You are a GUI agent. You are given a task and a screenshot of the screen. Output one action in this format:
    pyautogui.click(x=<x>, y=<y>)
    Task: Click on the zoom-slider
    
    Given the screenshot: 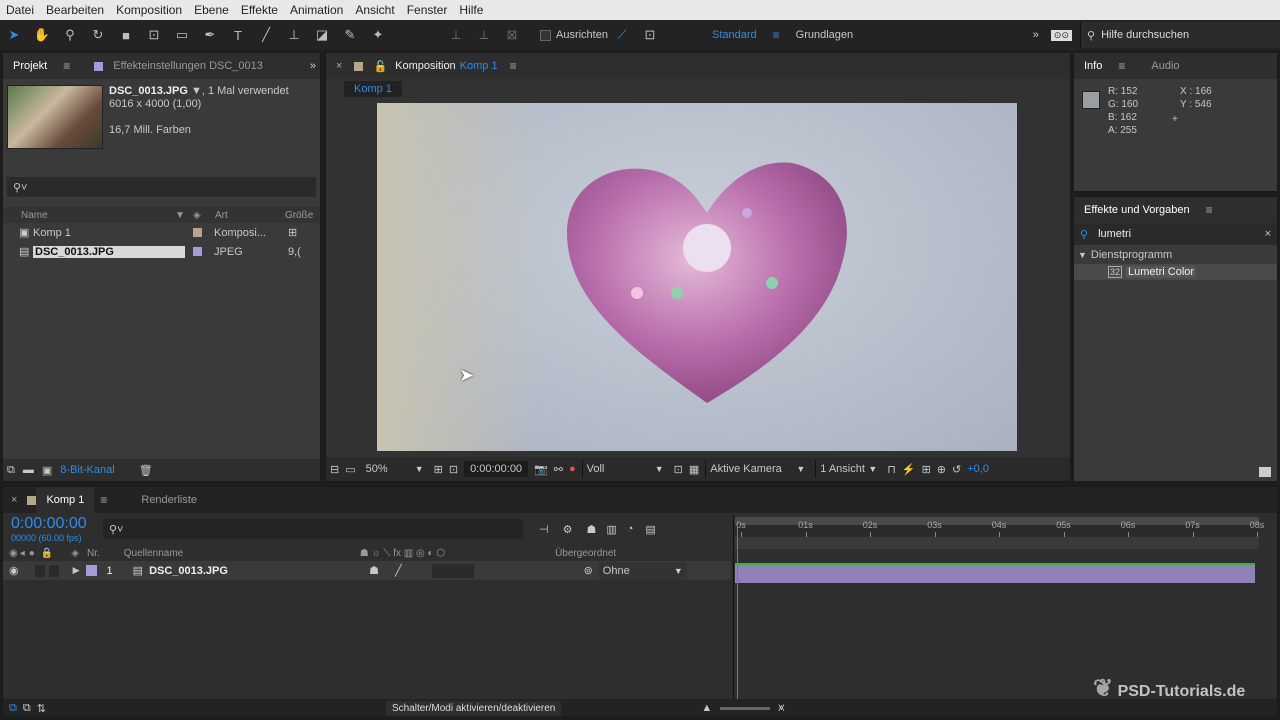 What is the action you would take?
    pyautogui.click(x=745, y=708)
    